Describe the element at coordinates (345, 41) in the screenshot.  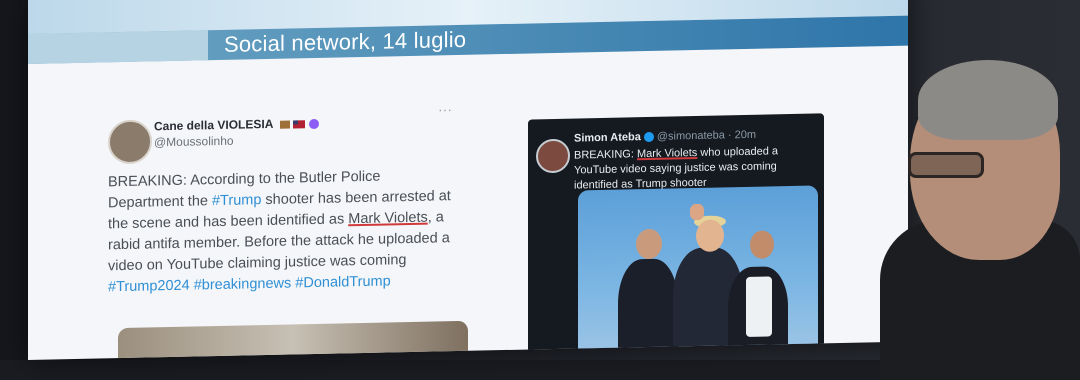
I see `slide-title: Social network, 14 luglio` at that location.